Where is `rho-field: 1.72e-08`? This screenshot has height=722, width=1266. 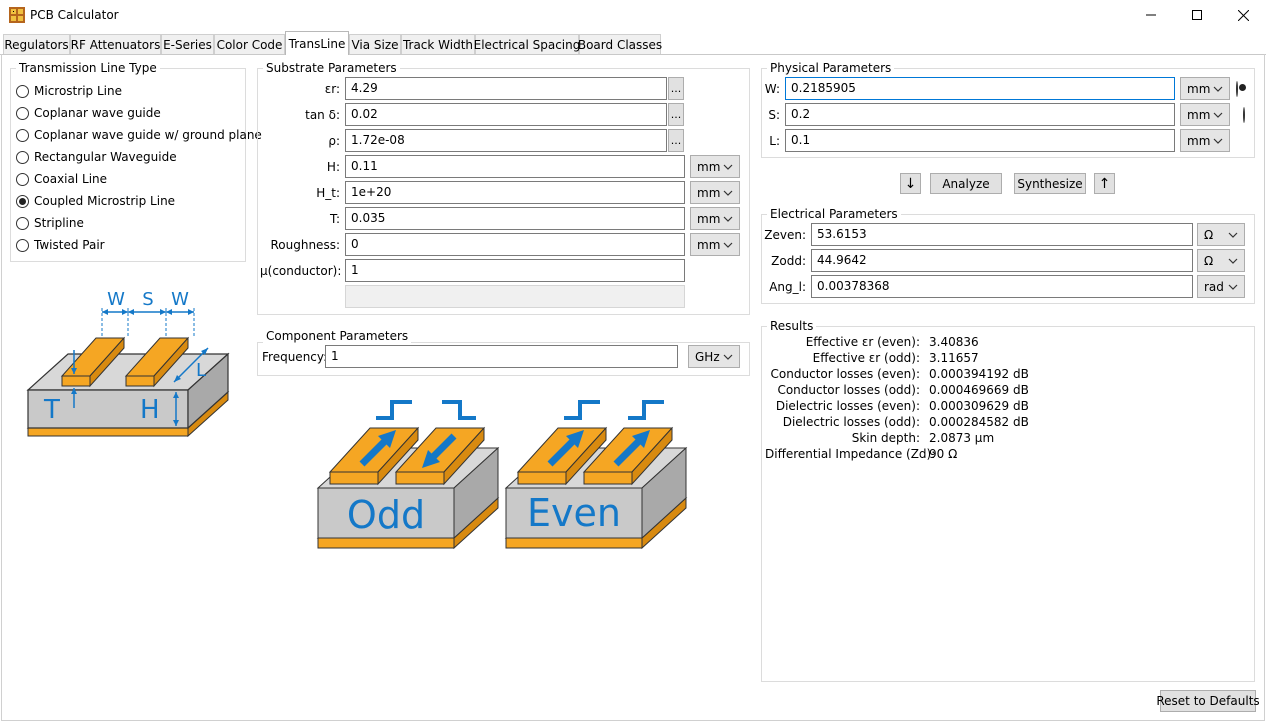
rho-field: 1.72e-08 is located at coordinates (506, 140).